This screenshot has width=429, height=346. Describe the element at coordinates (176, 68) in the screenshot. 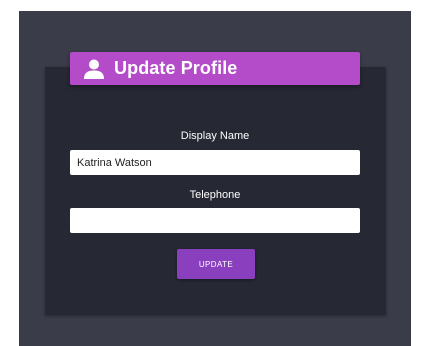

I see `page-title: Update Profile` at that location.